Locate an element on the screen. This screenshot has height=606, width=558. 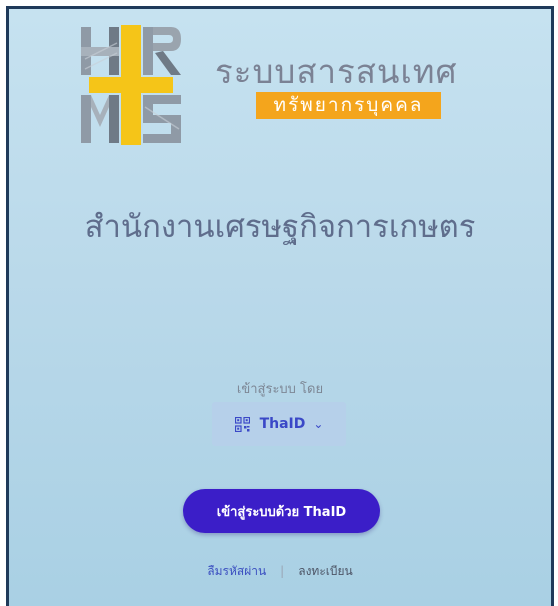
login-provider-dropdown: ThaID ⌄ is located at coordinates (279, 424).